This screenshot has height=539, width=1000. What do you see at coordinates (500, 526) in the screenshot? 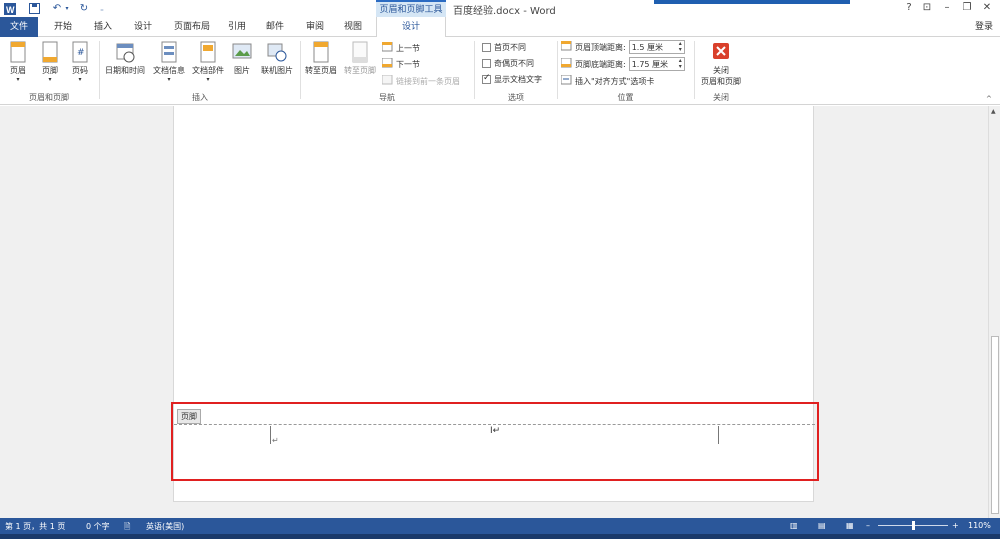
I see `status-bar: 第 1 页，共 1 页 0 个字 🗎 英语(美国) ▥ ▤ ▦ – + 110%` at bounding box center [500, 526].